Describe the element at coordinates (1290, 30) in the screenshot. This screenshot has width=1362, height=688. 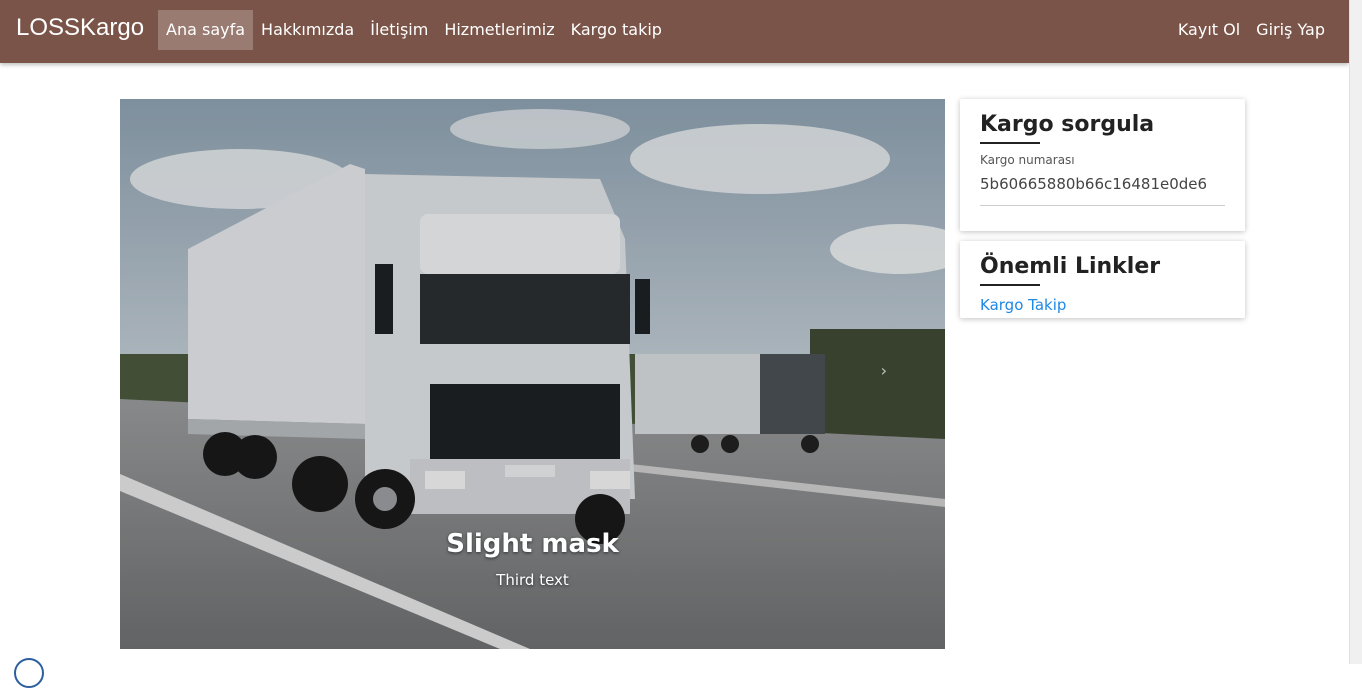
I see `login-link: Giriş Yap` at that location.